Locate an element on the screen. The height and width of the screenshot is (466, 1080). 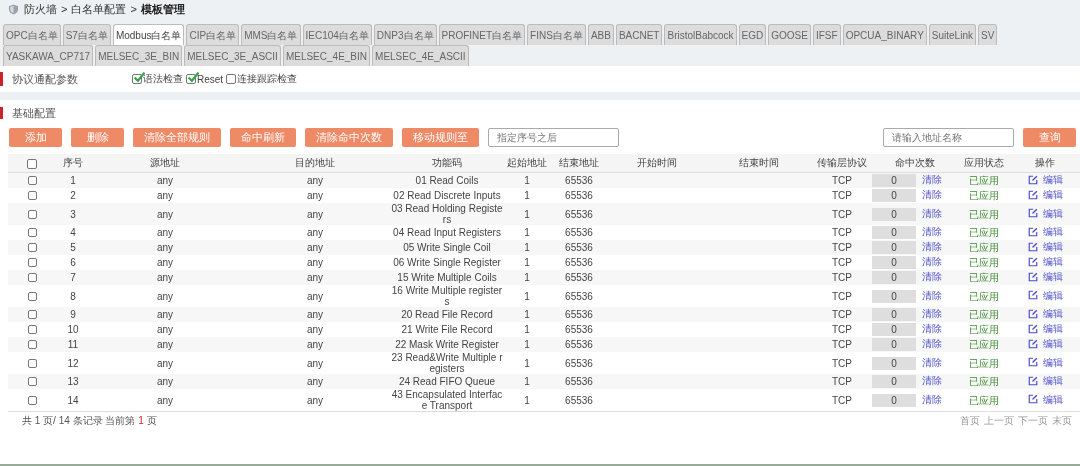
search-field: 请输入地址名称 is located at coordinates (948, 137).